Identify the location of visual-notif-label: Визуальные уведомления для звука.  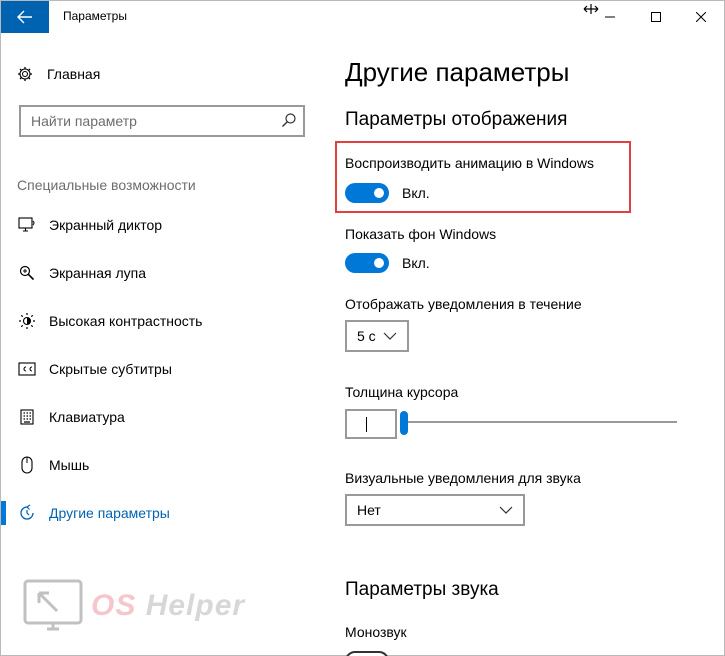
(463, 478).